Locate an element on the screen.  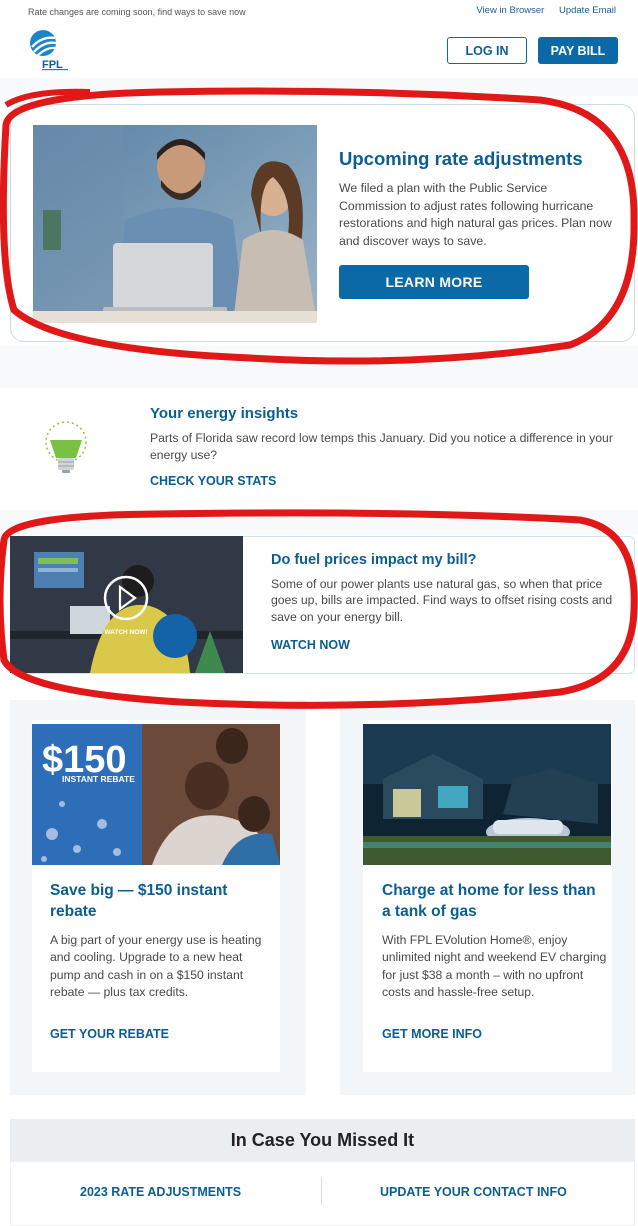
rate-adjustments-link: 2023 RATE ADJUSTMENTS is located at coordinates (160, 1192).